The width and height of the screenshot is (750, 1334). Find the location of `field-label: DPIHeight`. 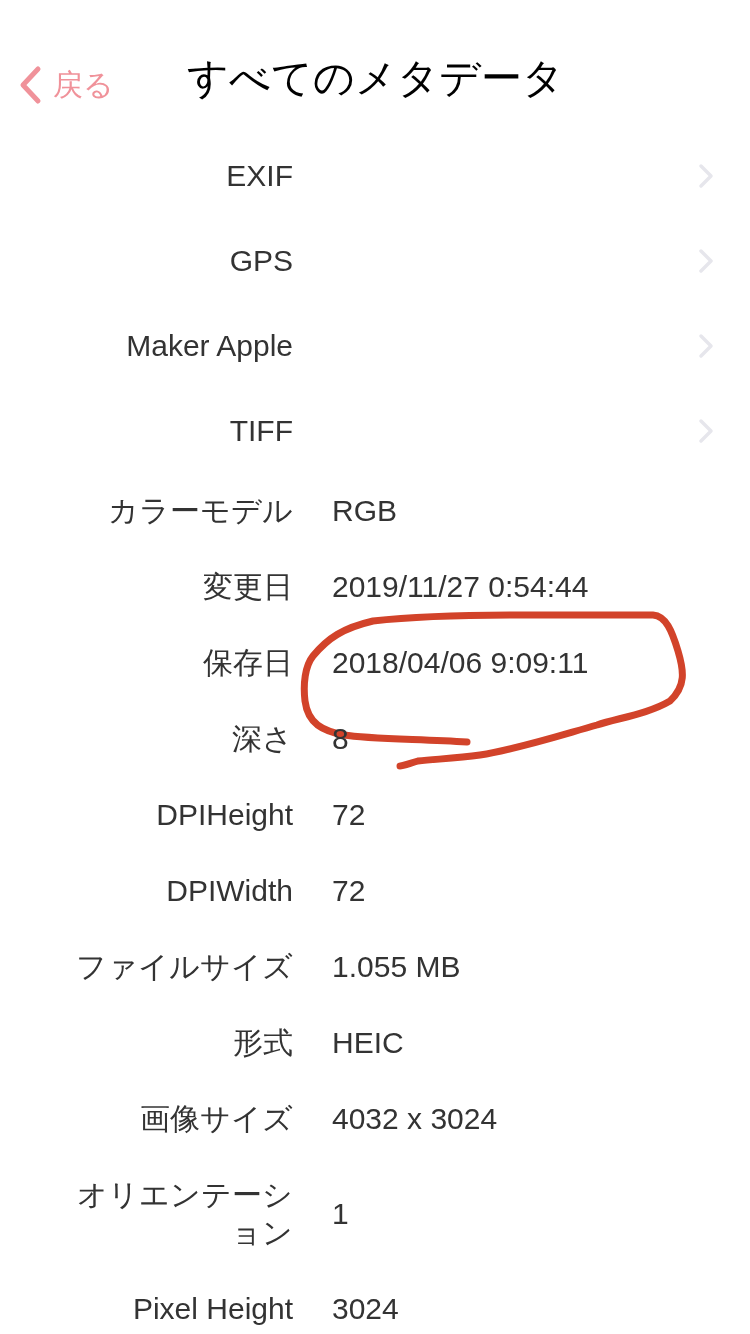

field-label: DPIHeight is located at coordinates (224, 815).